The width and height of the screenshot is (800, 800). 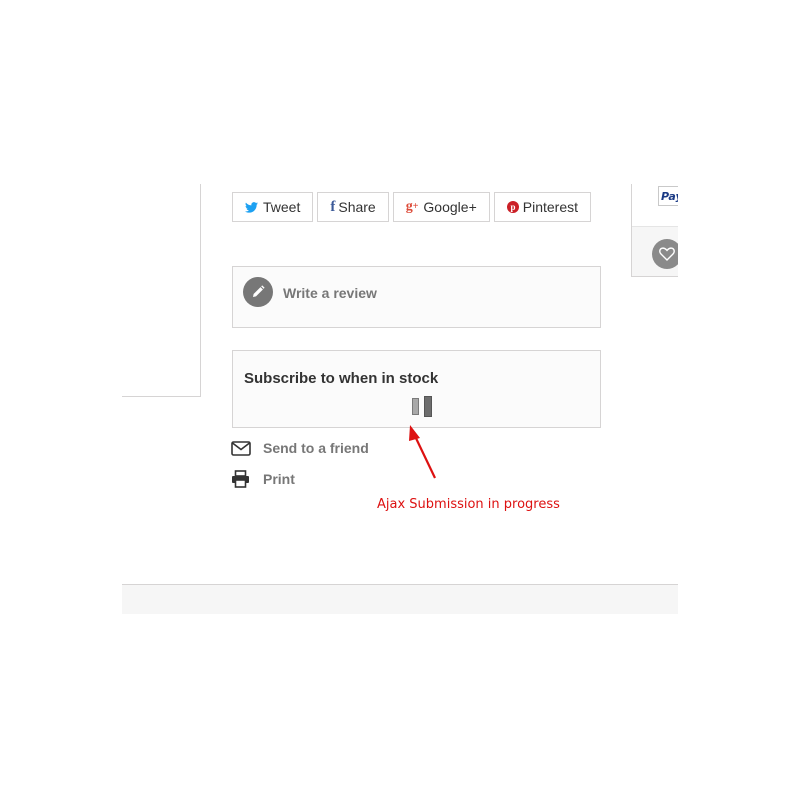 What do you see at coordinates (550, 207) in the screenshot?
I see `pinterest-label: Pinterest` at bounding box center [550, 207].